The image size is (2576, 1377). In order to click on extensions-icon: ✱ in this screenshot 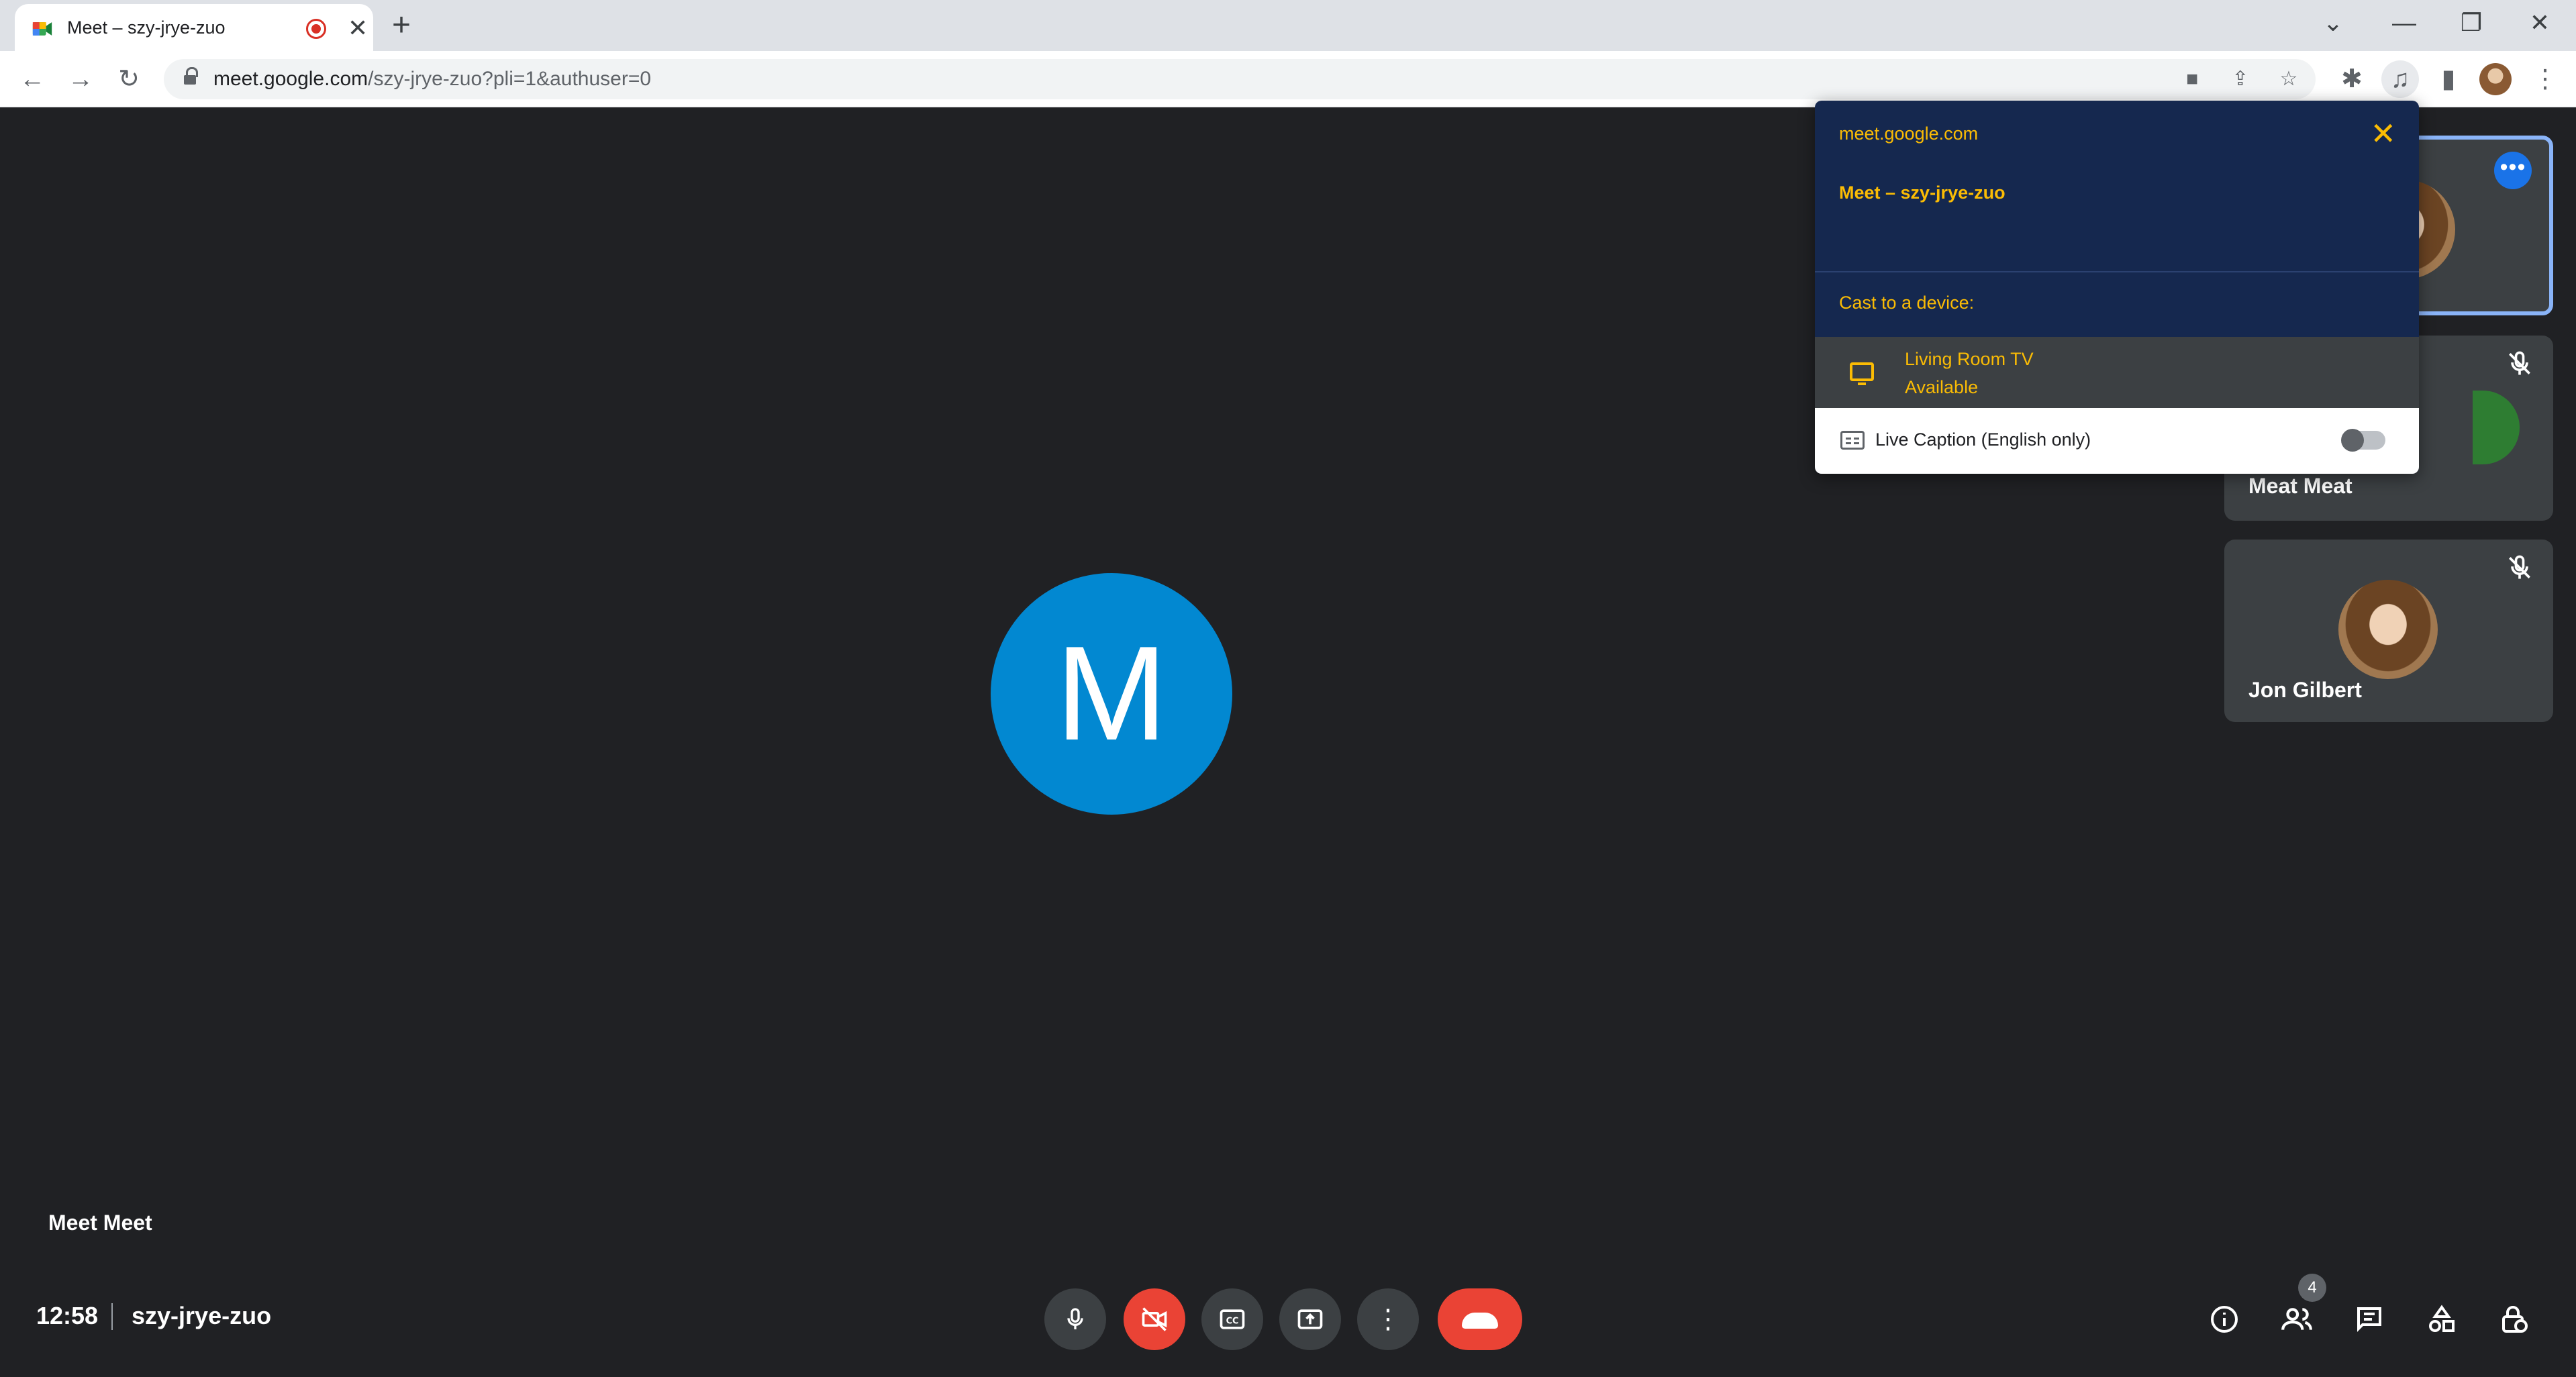, I will do `click(2352, 79)`.